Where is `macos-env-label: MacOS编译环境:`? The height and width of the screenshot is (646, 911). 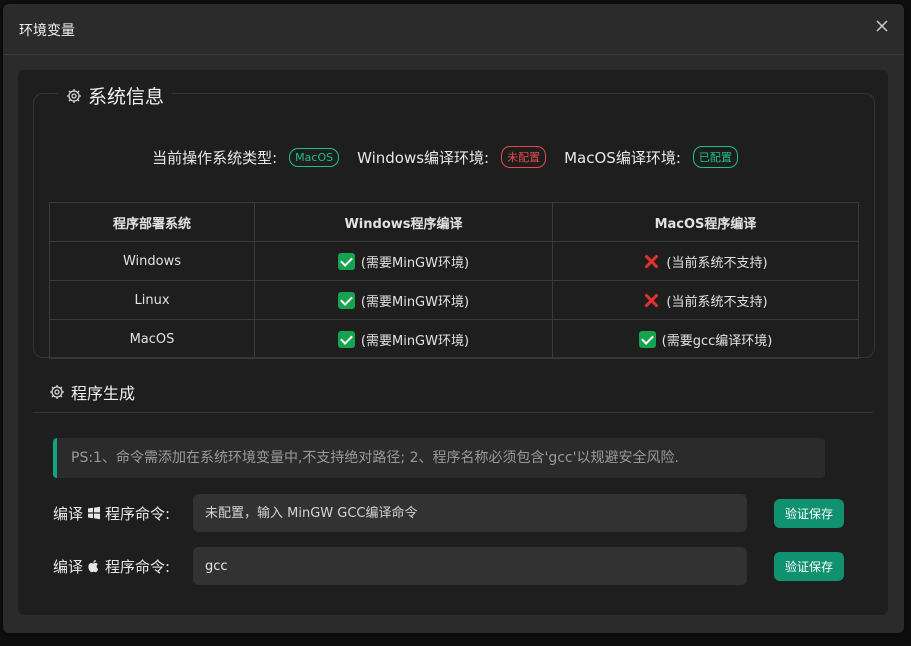
macos-env-label: MacOS编译环境: is located at coordinates (622, 157).